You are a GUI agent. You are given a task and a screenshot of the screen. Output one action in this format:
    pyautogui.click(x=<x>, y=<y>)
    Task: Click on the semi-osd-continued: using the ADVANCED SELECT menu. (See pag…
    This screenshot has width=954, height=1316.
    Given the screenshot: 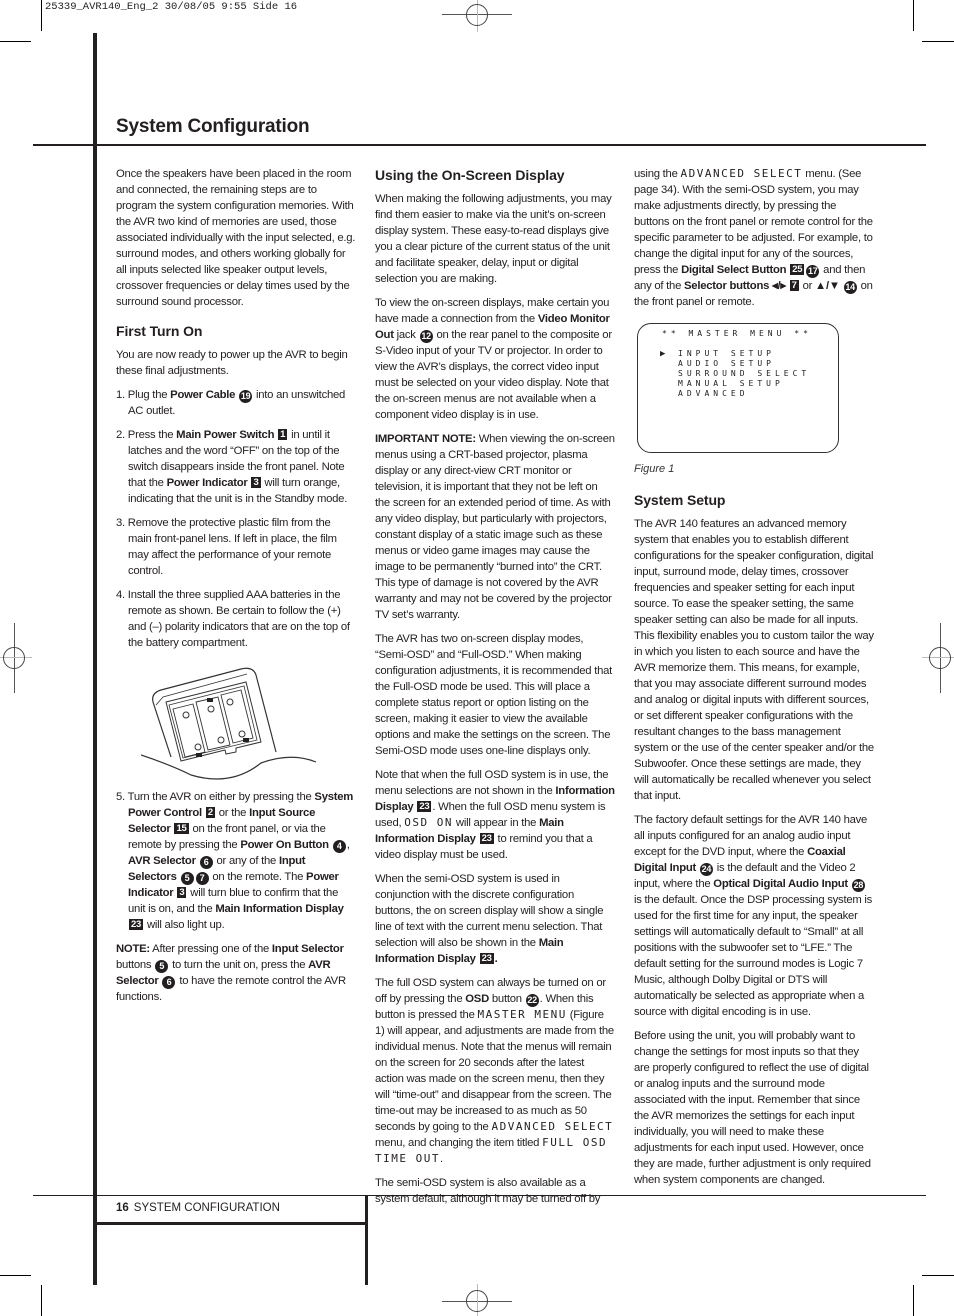 What is the action you would take?
    pyautogui.click(x=753, y=237)
    